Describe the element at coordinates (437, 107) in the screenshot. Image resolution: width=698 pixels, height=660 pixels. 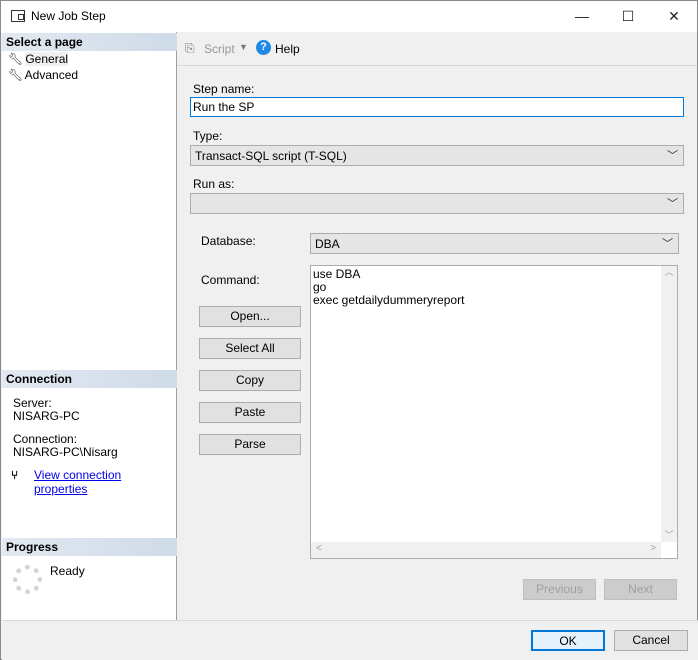
I see `step-name-input: Run the SP` at that location.